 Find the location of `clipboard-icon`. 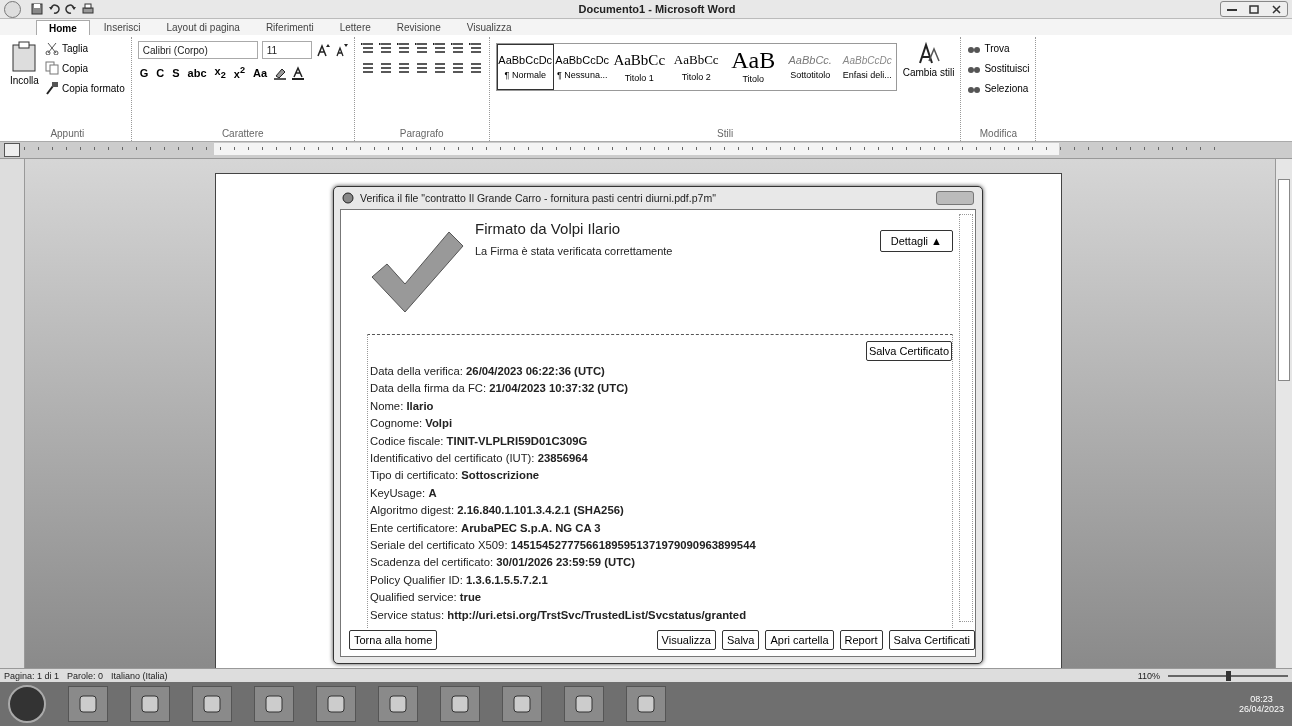

clipboard-icon is located at coordinates (24, 57).